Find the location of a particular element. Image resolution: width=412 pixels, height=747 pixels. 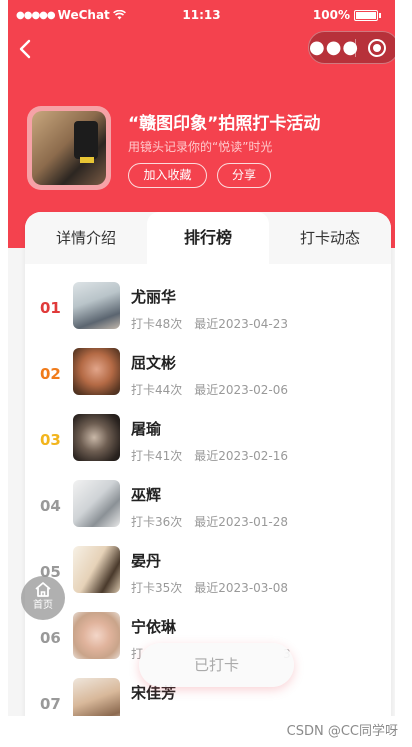

activity-title: “赣图印象”拍照打卡活动 is located at coordinates (224, 124).